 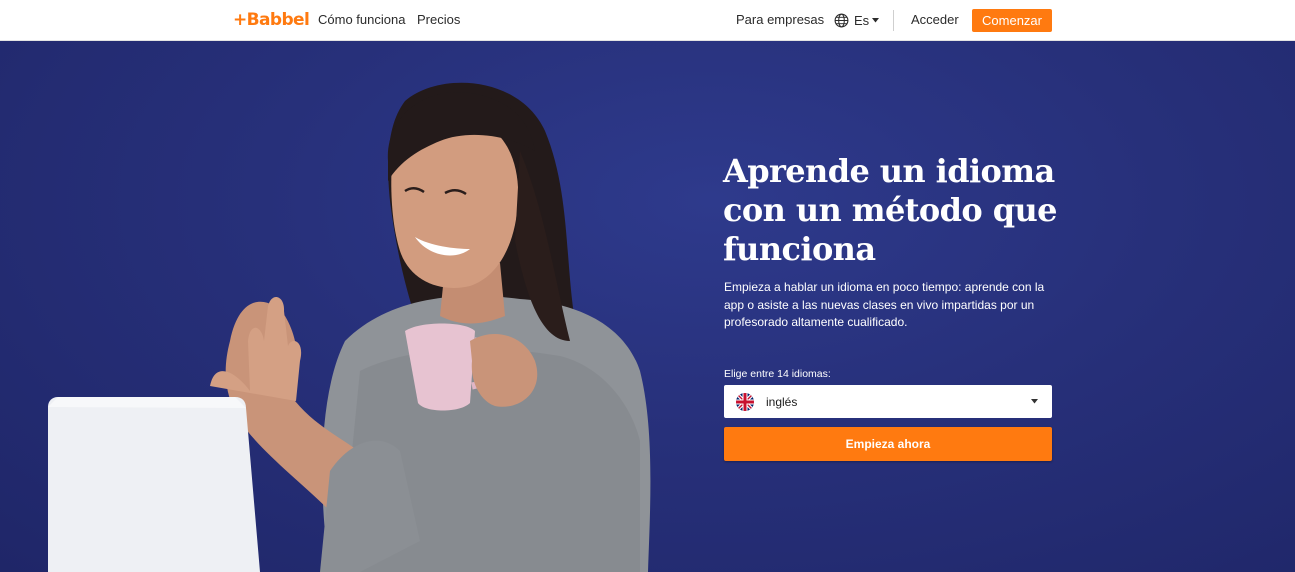 I want to click on nav-link-precios: Precios, so click(x=438, y=20).